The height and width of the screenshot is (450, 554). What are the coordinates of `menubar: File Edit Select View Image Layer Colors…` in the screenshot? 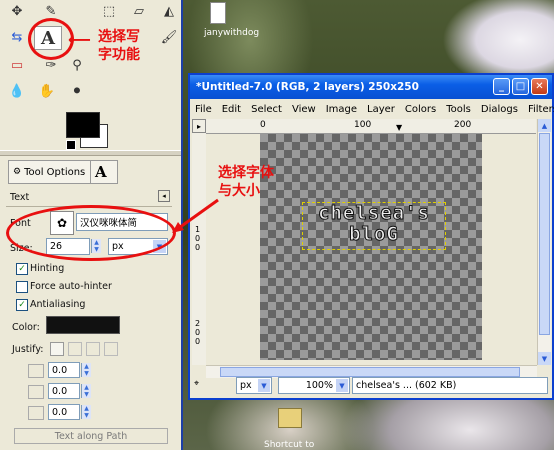 It's located at (372, 109).